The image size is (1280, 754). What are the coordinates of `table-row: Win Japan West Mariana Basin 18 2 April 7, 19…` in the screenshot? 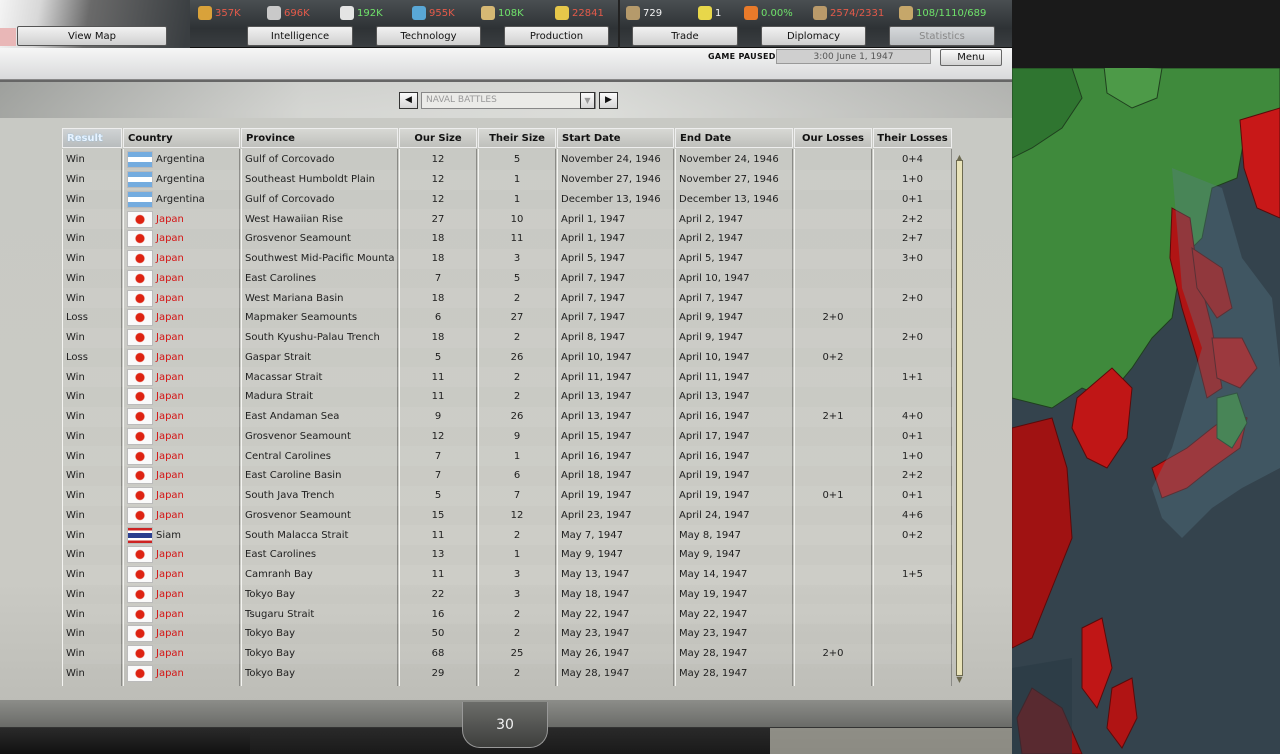 It's located at (507, 298).